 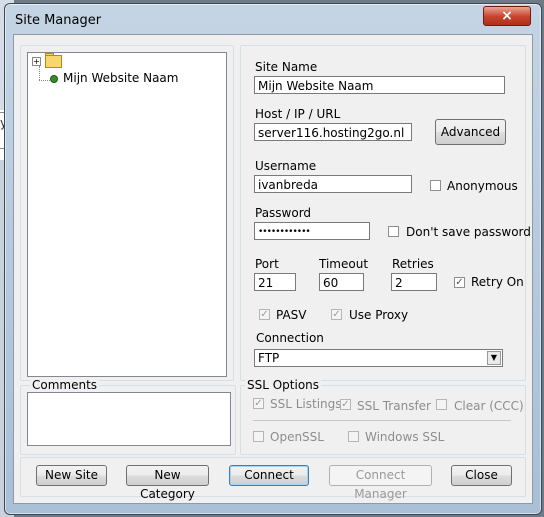 I want to click on connect-button: Connect, so click(x=269, y=475).